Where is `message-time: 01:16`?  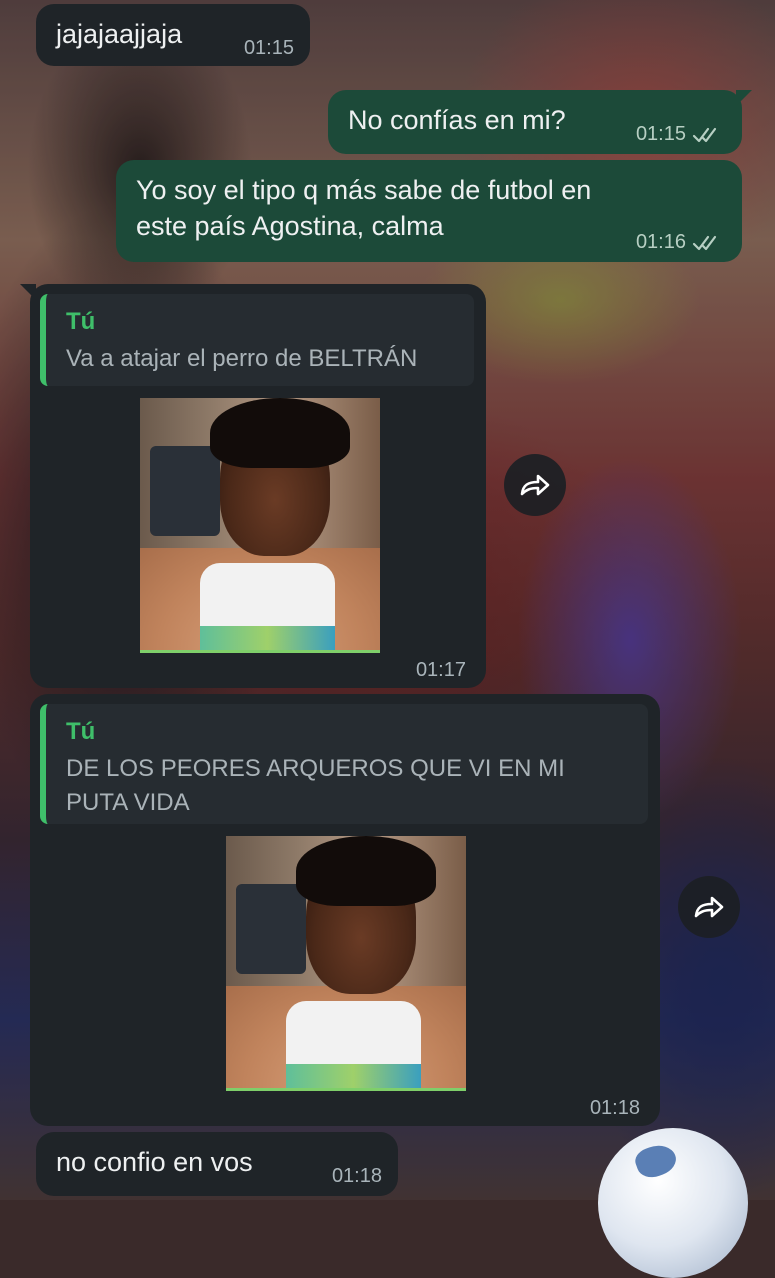
message-time: 01:16 is located at coordinates (660, 242).